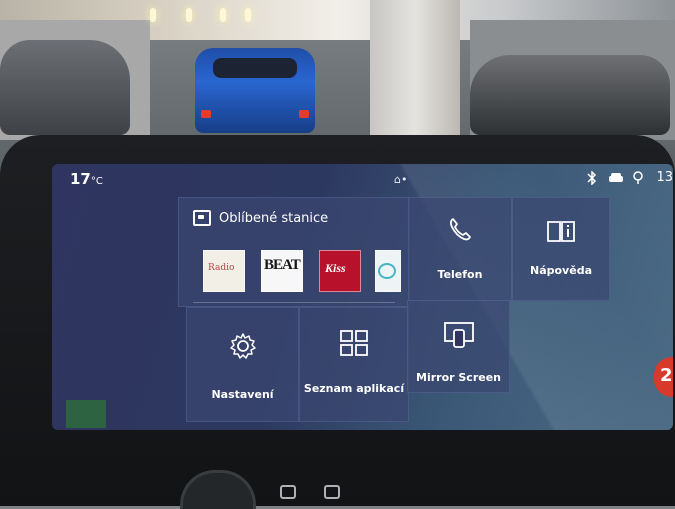  What do you see at coordinates (96, 181) in the screenshot?
I see `temperature-unit: °C` at bounding box center [96, 181].